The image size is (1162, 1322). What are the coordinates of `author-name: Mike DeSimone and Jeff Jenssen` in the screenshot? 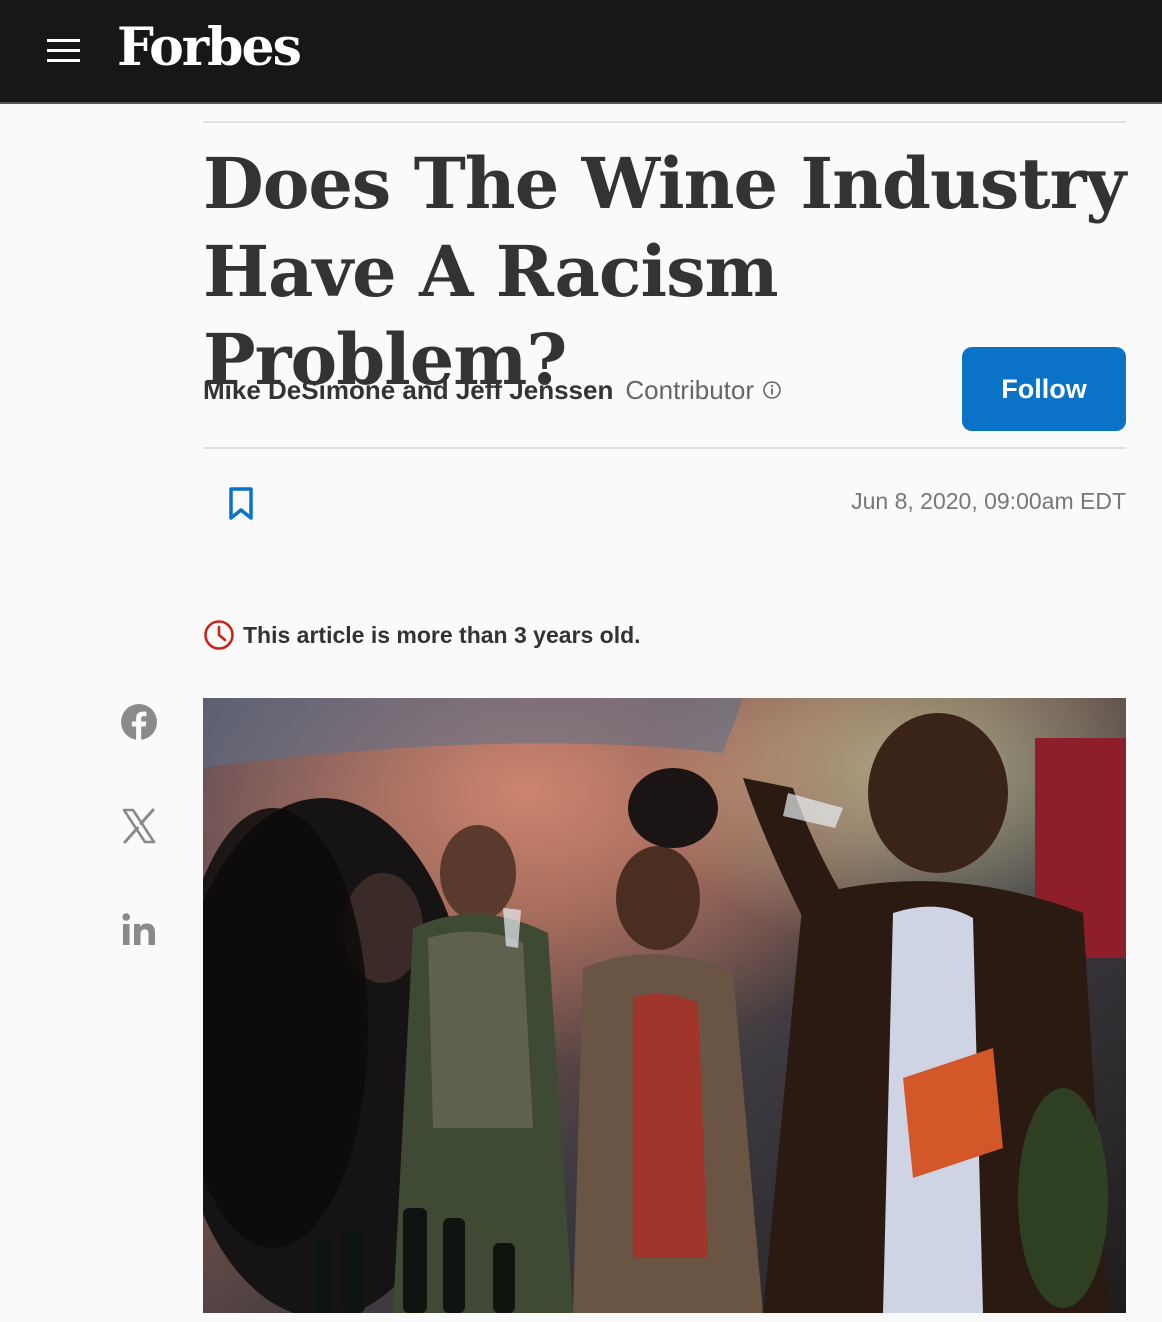 It's located at (408, 390).